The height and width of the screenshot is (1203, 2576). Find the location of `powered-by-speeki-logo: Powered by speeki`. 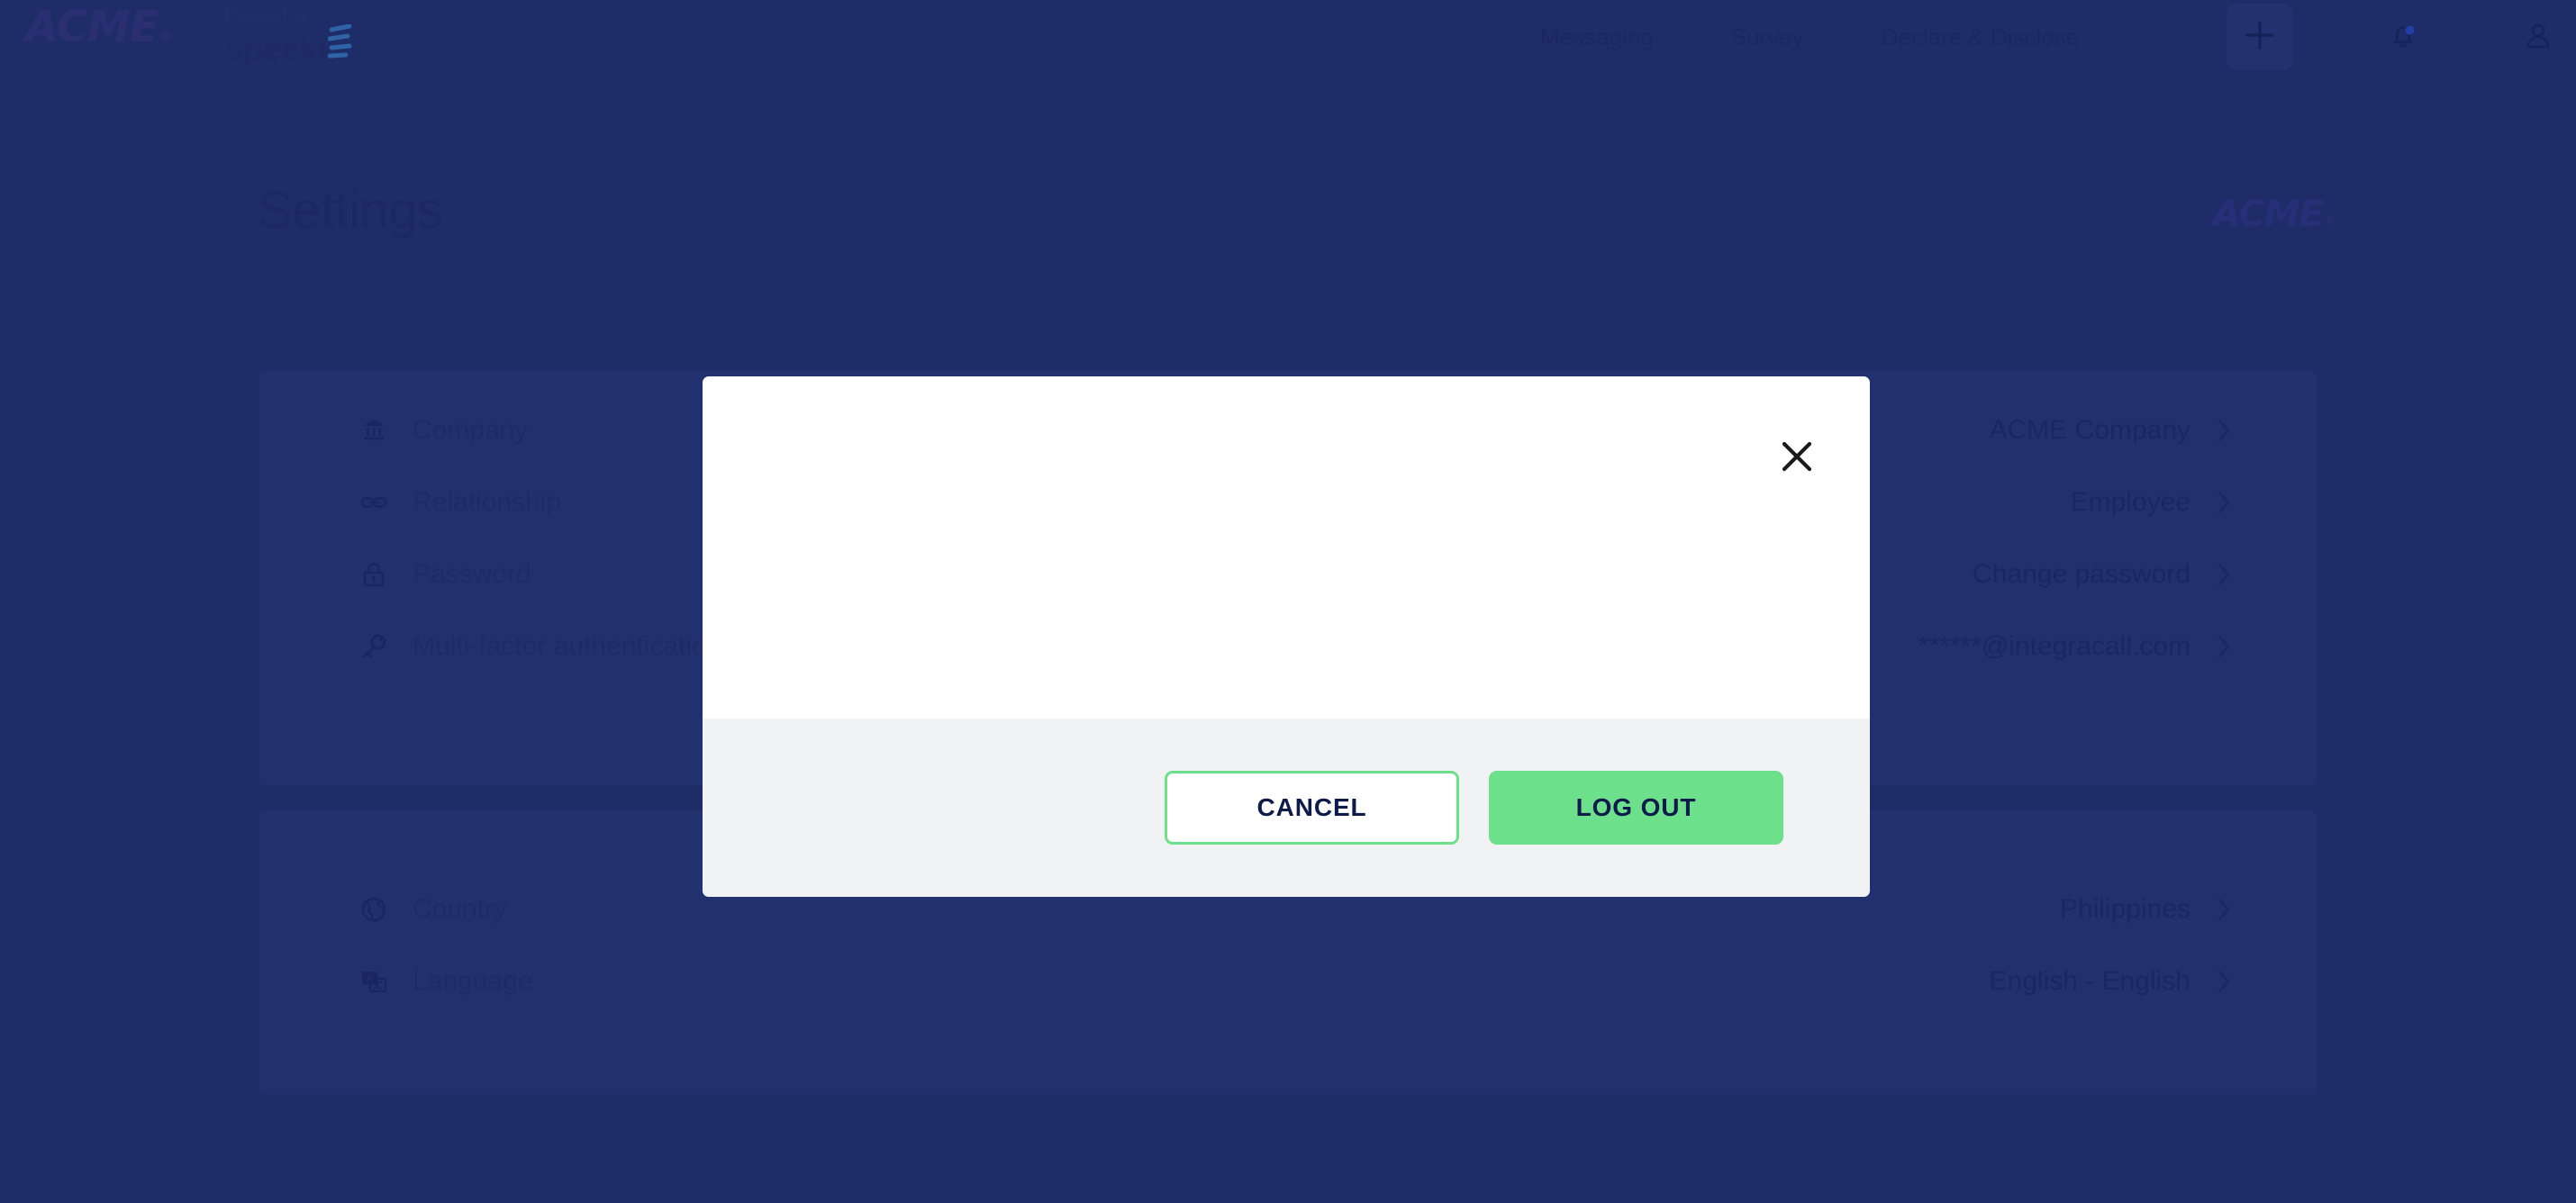

powered-by-speeki-logo: Powered by speeki is located at coordinates (290, 37).